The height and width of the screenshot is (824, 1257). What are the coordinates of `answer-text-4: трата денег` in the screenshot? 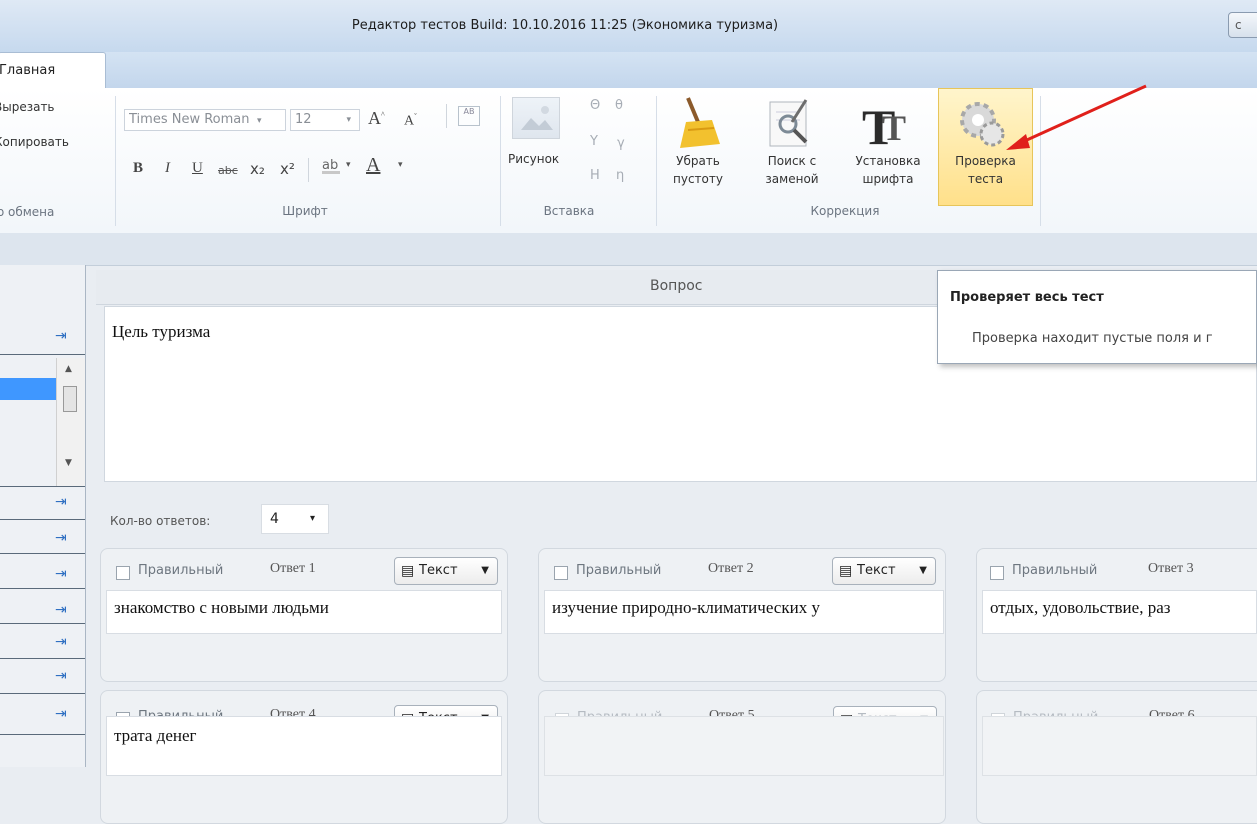 It's located at (155, 735).